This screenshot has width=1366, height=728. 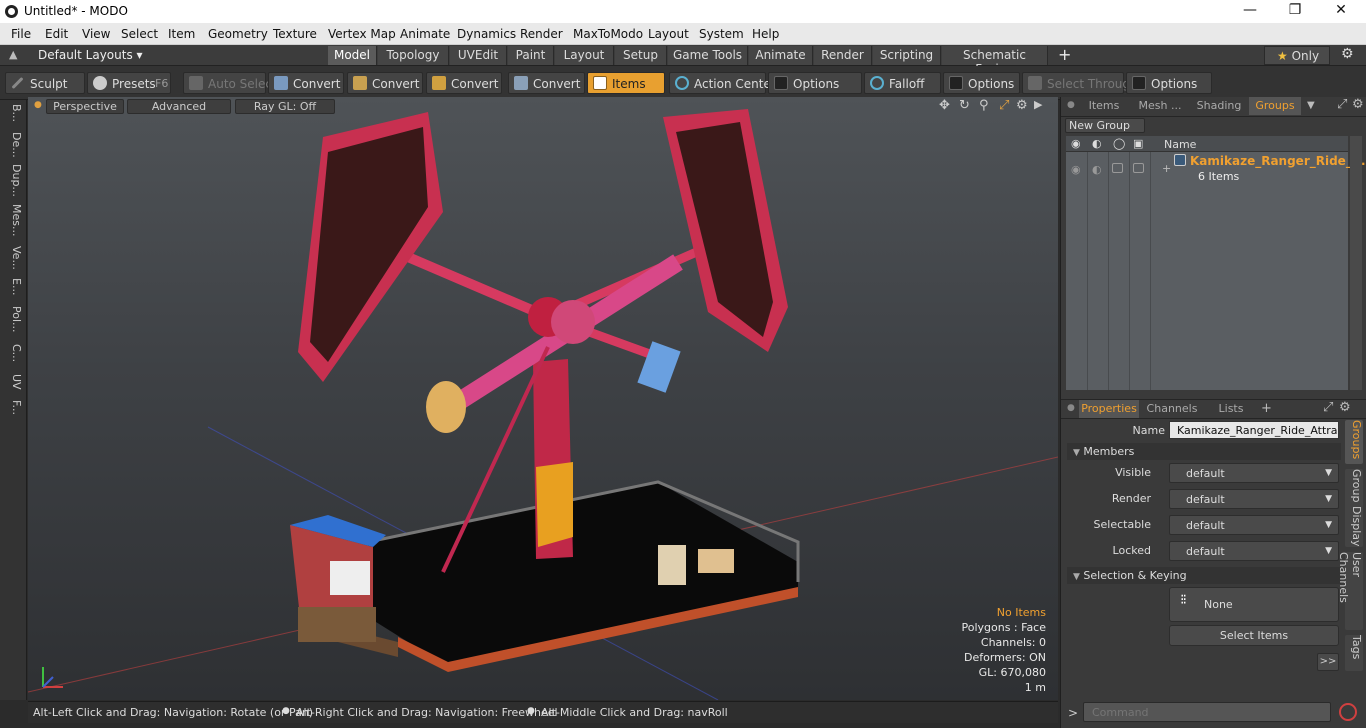 I want to click on groups-list-header: ◉ ◐ ◯ ▣ Name, so click(x=1207, y=144).